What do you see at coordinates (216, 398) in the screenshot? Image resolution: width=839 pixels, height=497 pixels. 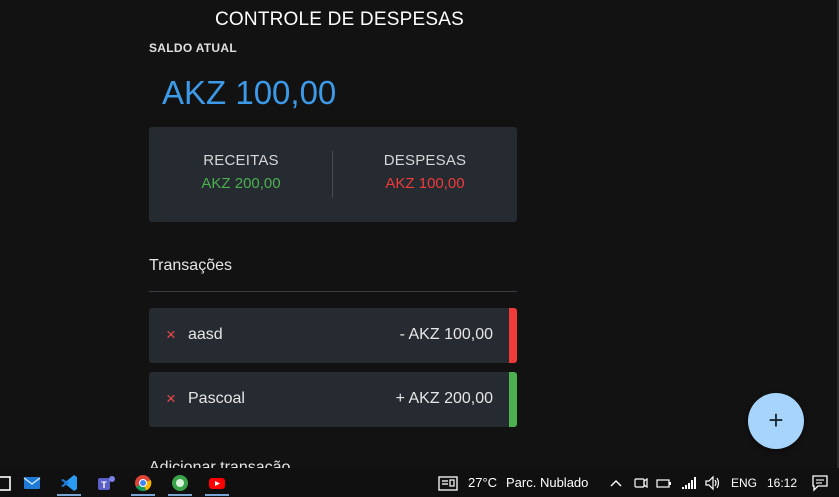 I see `transaction-name: Pascoal` at bounding box center [216, 398].